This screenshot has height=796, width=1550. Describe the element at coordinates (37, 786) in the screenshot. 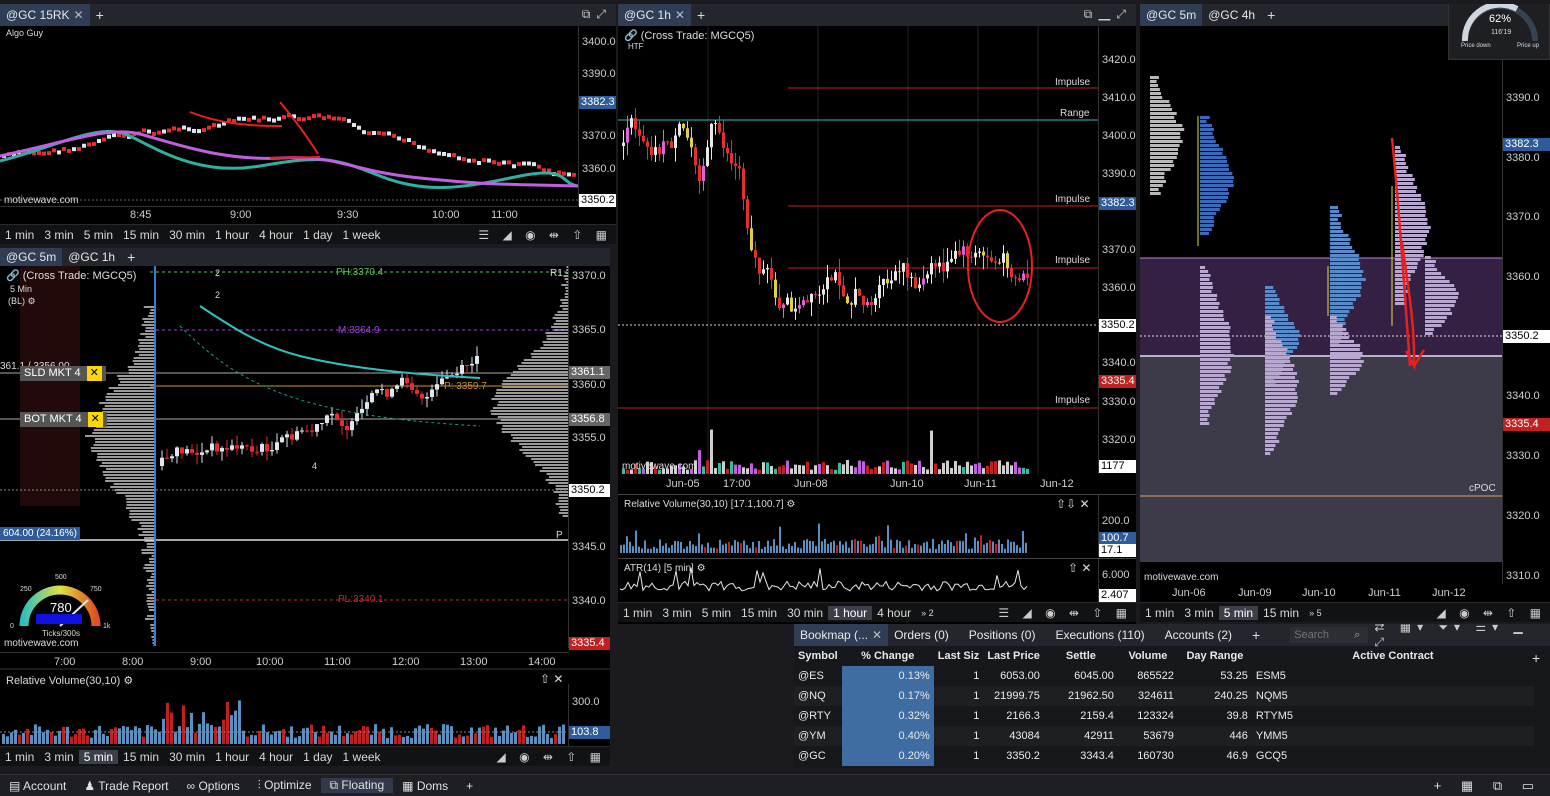

I see `account-button: ▤ Account` at that location.